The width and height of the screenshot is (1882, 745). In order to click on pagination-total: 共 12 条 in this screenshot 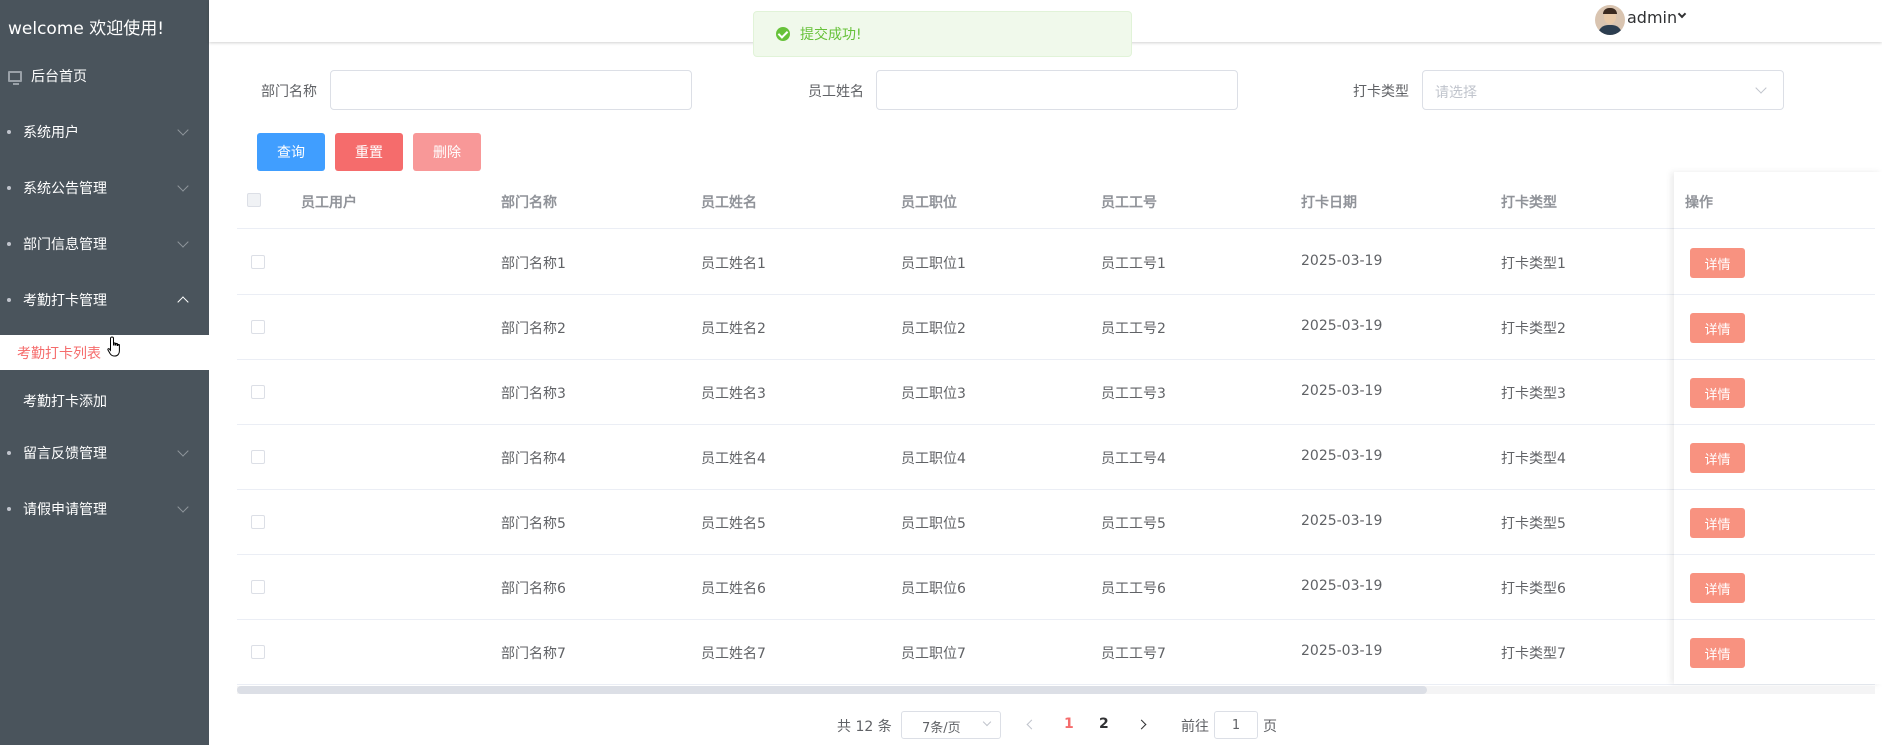, I will do `click(864, 727)`.